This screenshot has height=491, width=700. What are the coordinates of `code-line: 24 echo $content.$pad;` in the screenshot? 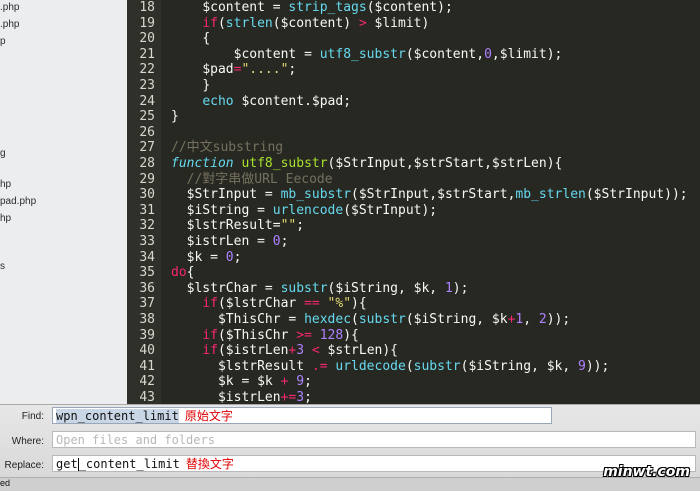 It's located at (413, 102).